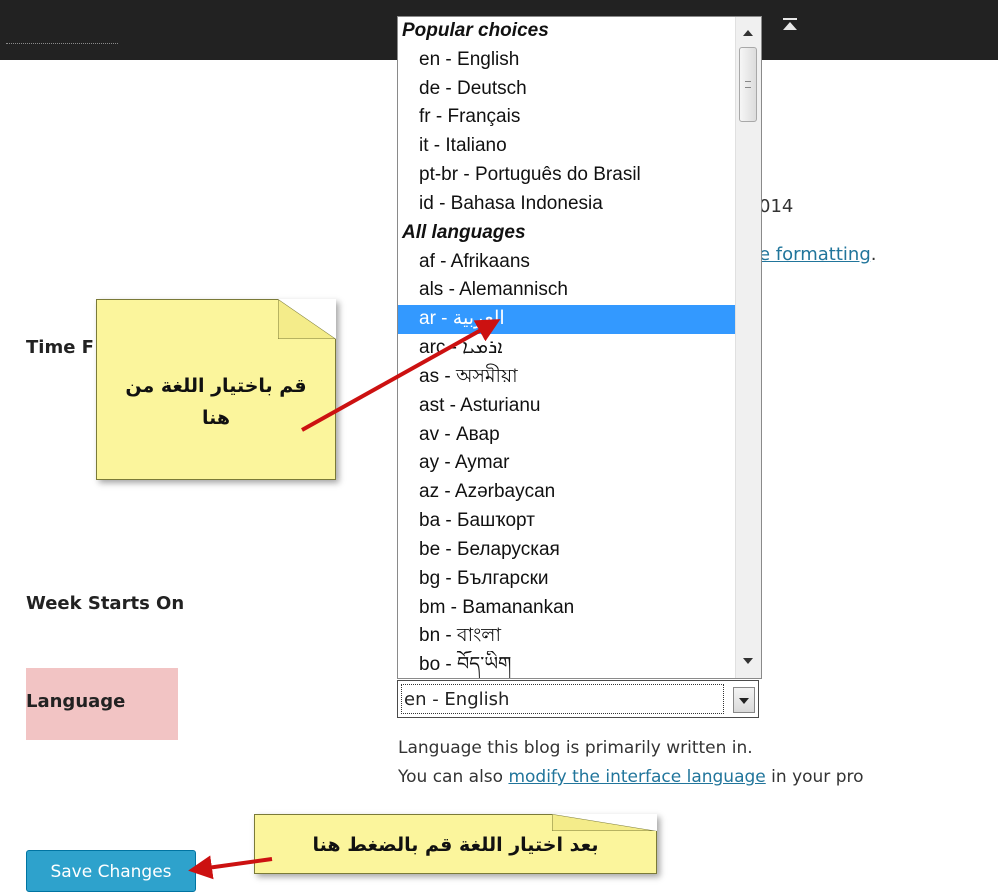  I want to click on arrow-to-arabic-option, so click(401, 375).